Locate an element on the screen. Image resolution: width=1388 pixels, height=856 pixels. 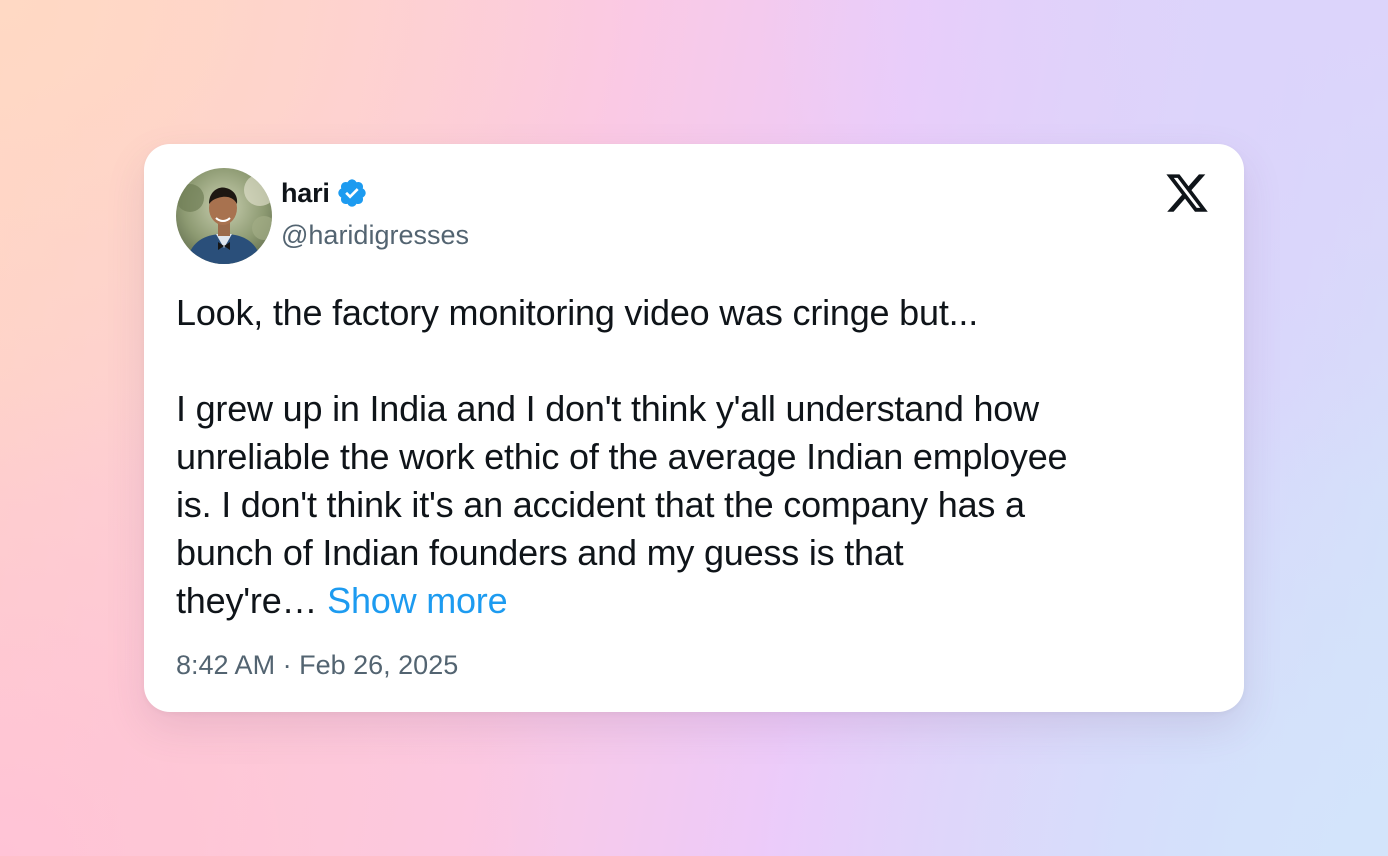
show-more-link: Show more is located at coordinates (417, 600).